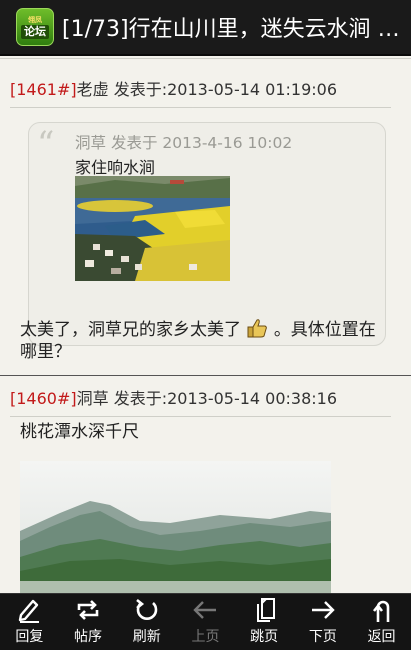  What do you see at coordinates (45, 352) in the screenshot?
I see `post-body-text-line2: 哪里？` at bounding box center [45, 352].